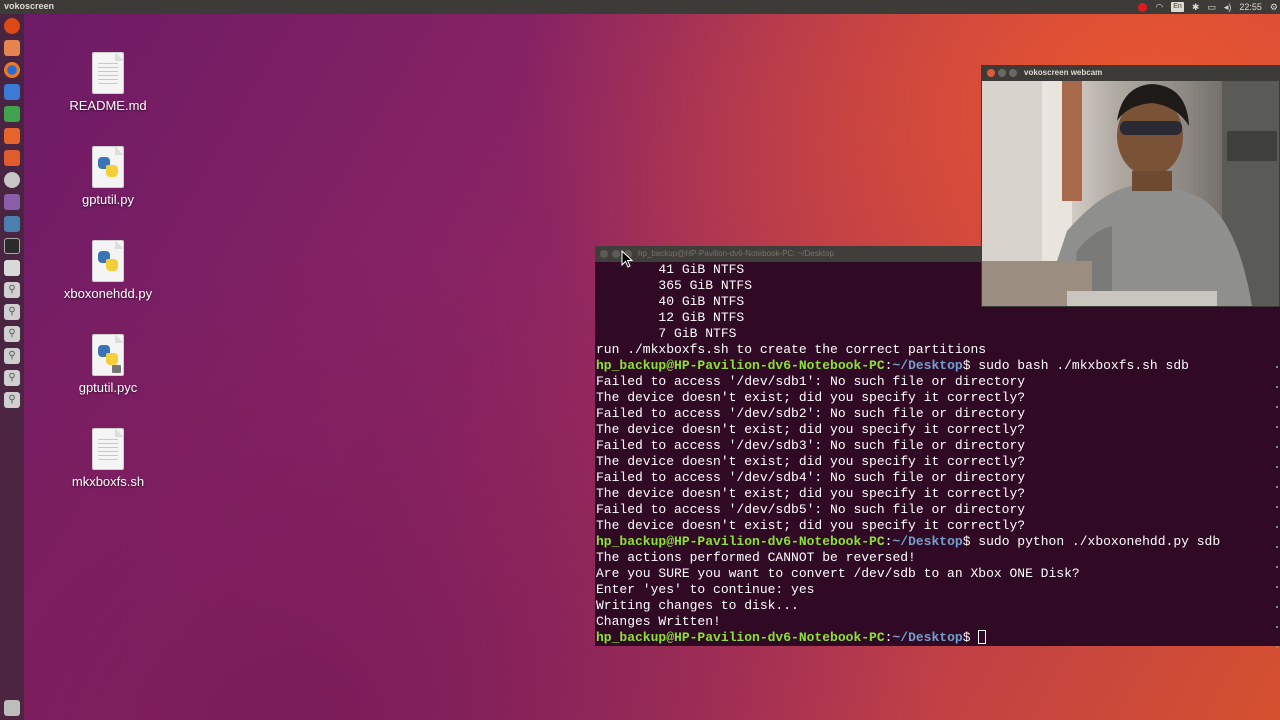 This screenshot has height=720, width=1280. What do you see at coordinates (1274, 7) in the screenshot?
I see `gear-icon: ⚙` at bounding box center [1274, 7].